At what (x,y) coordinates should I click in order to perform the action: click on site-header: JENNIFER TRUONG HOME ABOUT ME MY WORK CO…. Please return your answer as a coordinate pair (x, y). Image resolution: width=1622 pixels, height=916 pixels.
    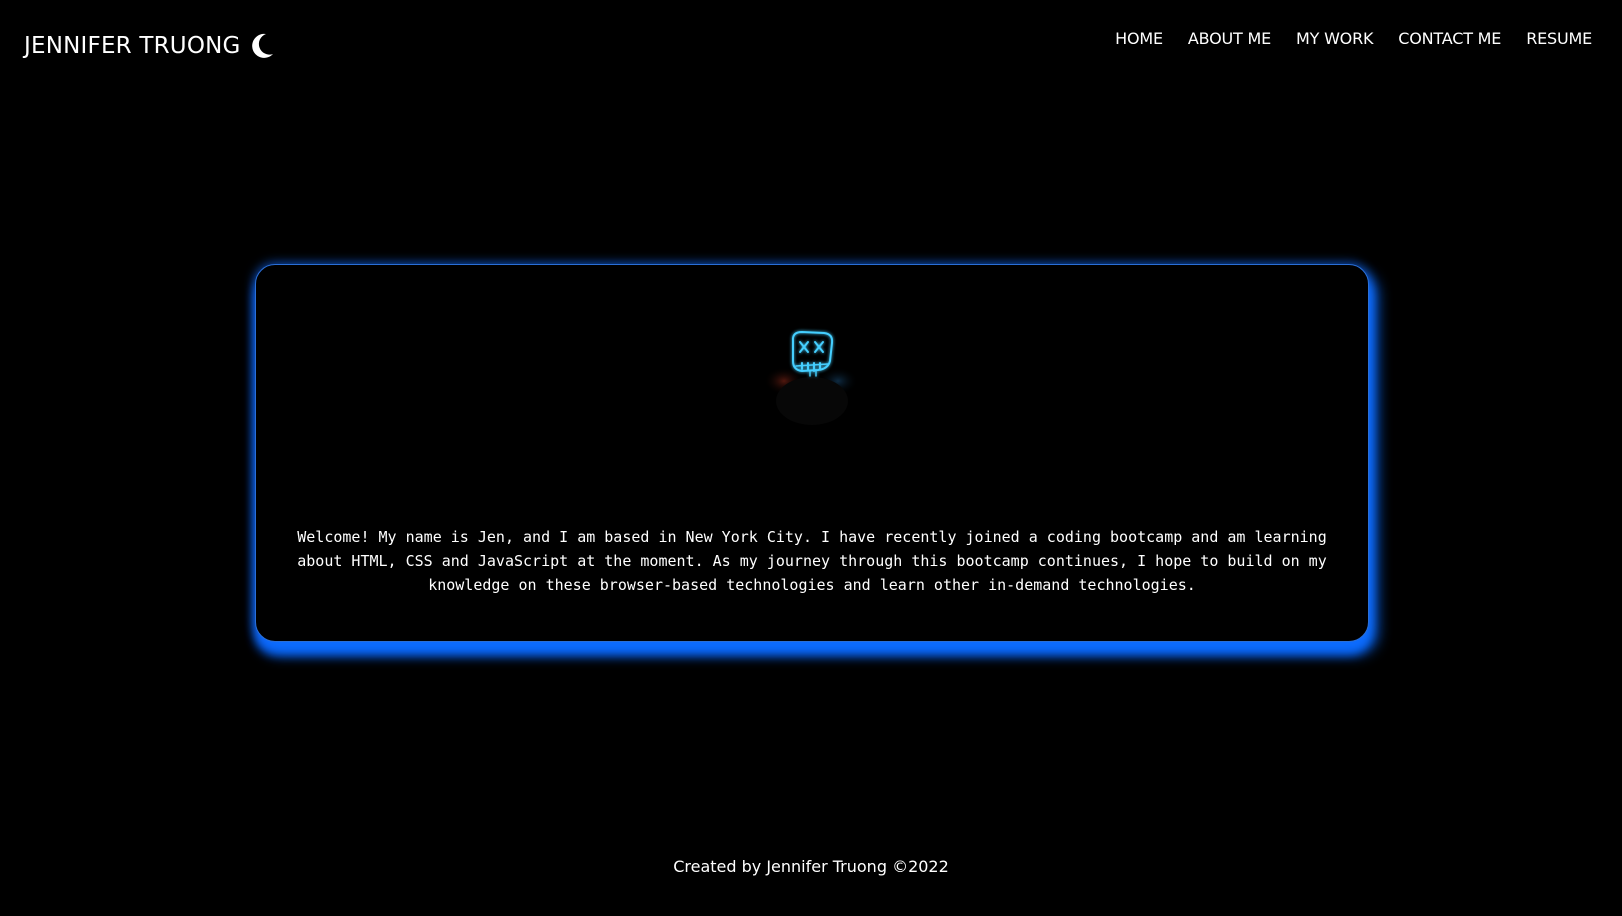
    Looking at the image, I should click on (811, 45).